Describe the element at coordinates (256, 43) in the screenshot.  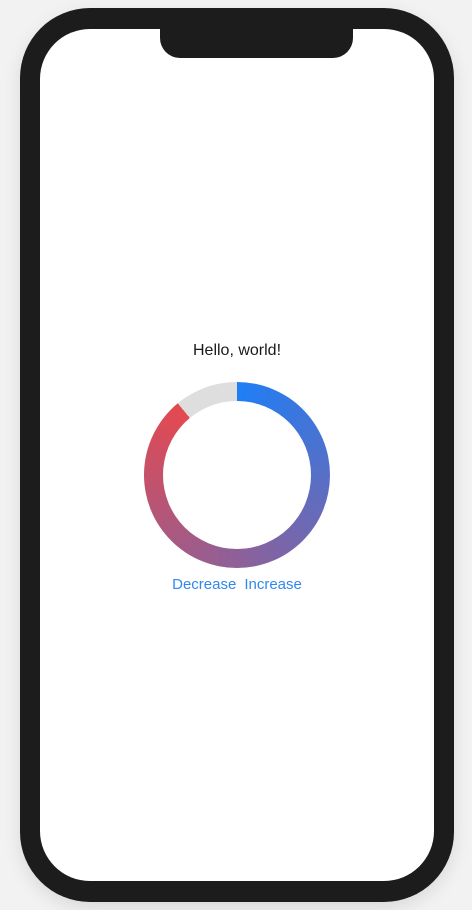
I see `phone-notch` at that location.